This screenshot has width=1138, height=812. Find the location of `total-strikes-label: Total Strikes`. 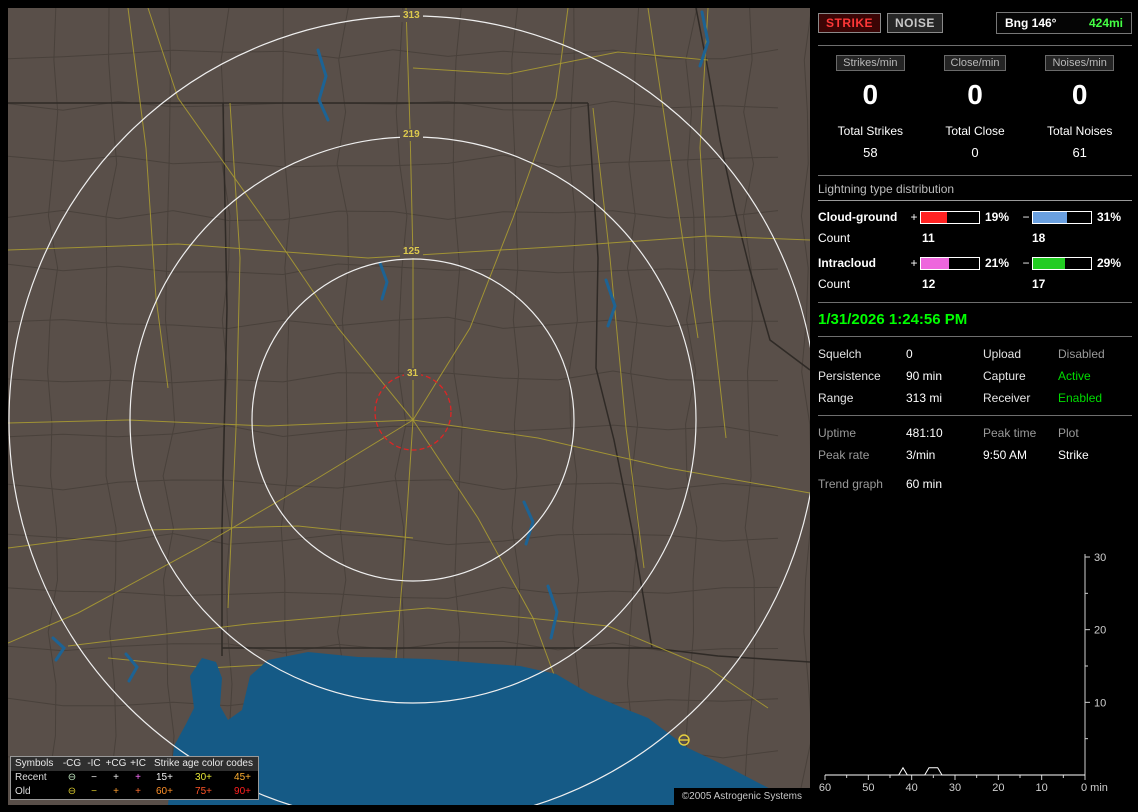

total-strikes-label: Total Strikes is located at coordinates (870, 131).